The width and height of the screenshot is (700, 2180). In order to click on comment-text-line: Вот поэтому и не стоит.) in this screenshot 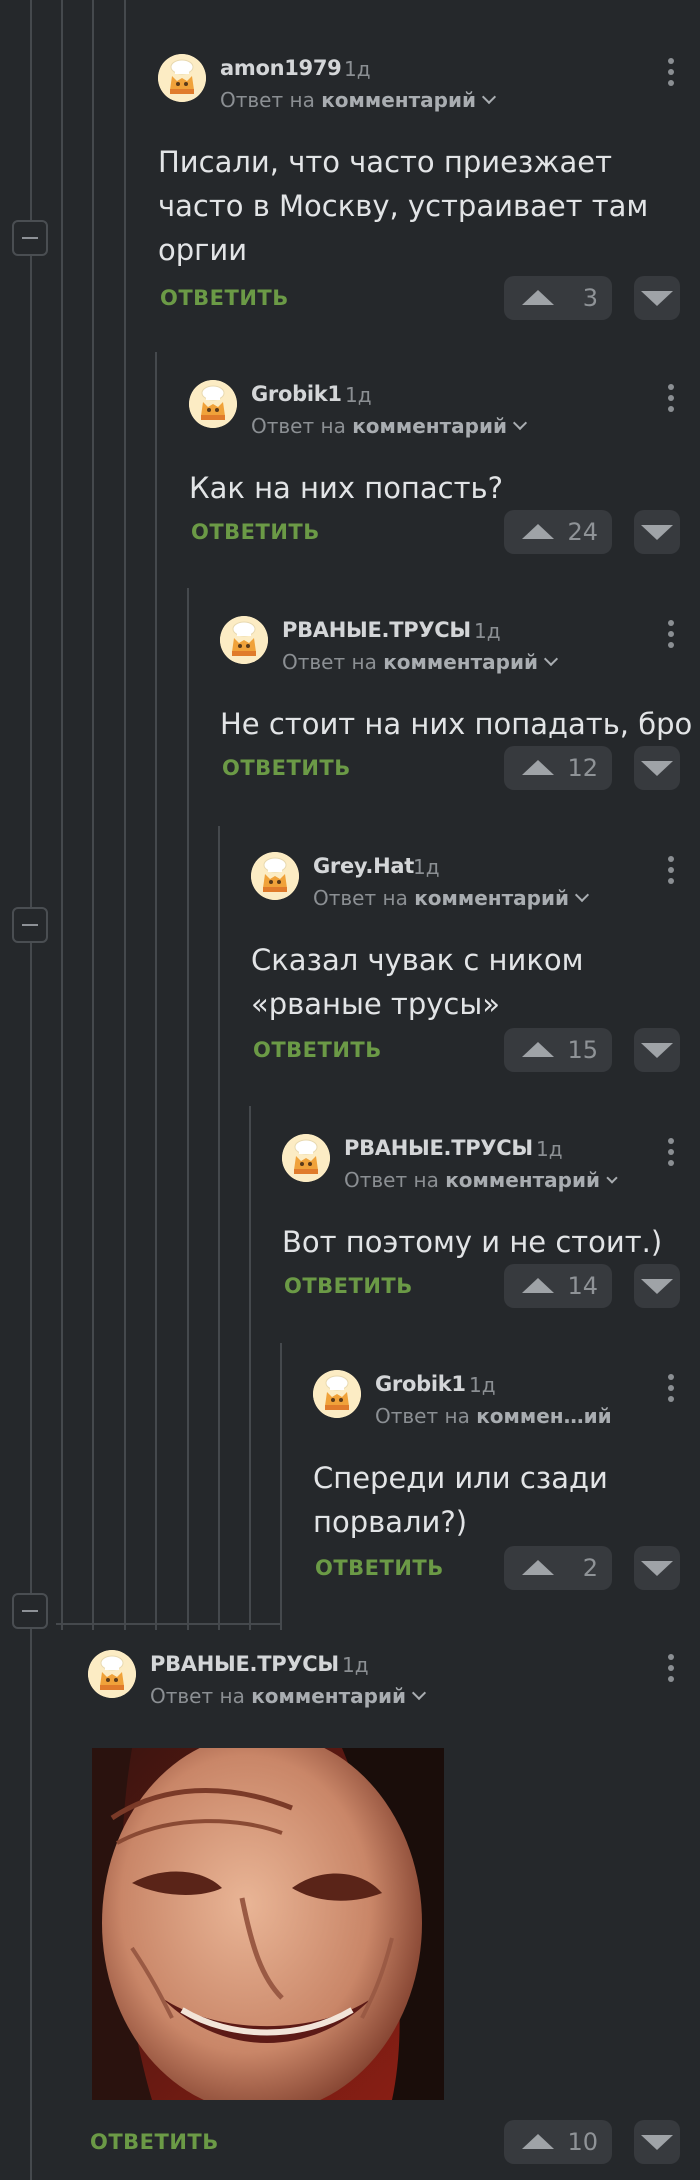, I will do `click(472, 1242)`.